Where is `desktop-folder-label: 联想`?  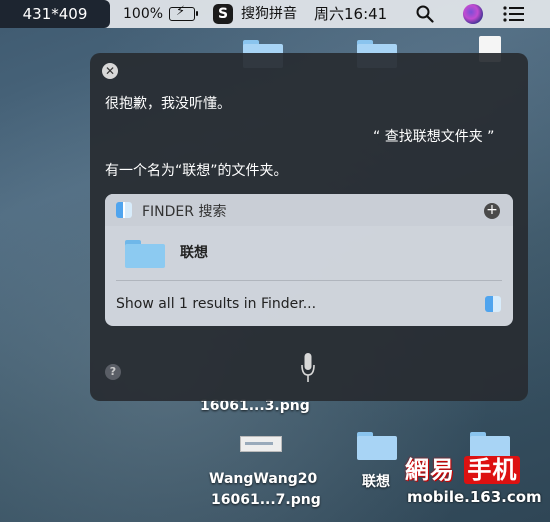 desktop-folder-label: 联想 is located at coordinates (376, 481).